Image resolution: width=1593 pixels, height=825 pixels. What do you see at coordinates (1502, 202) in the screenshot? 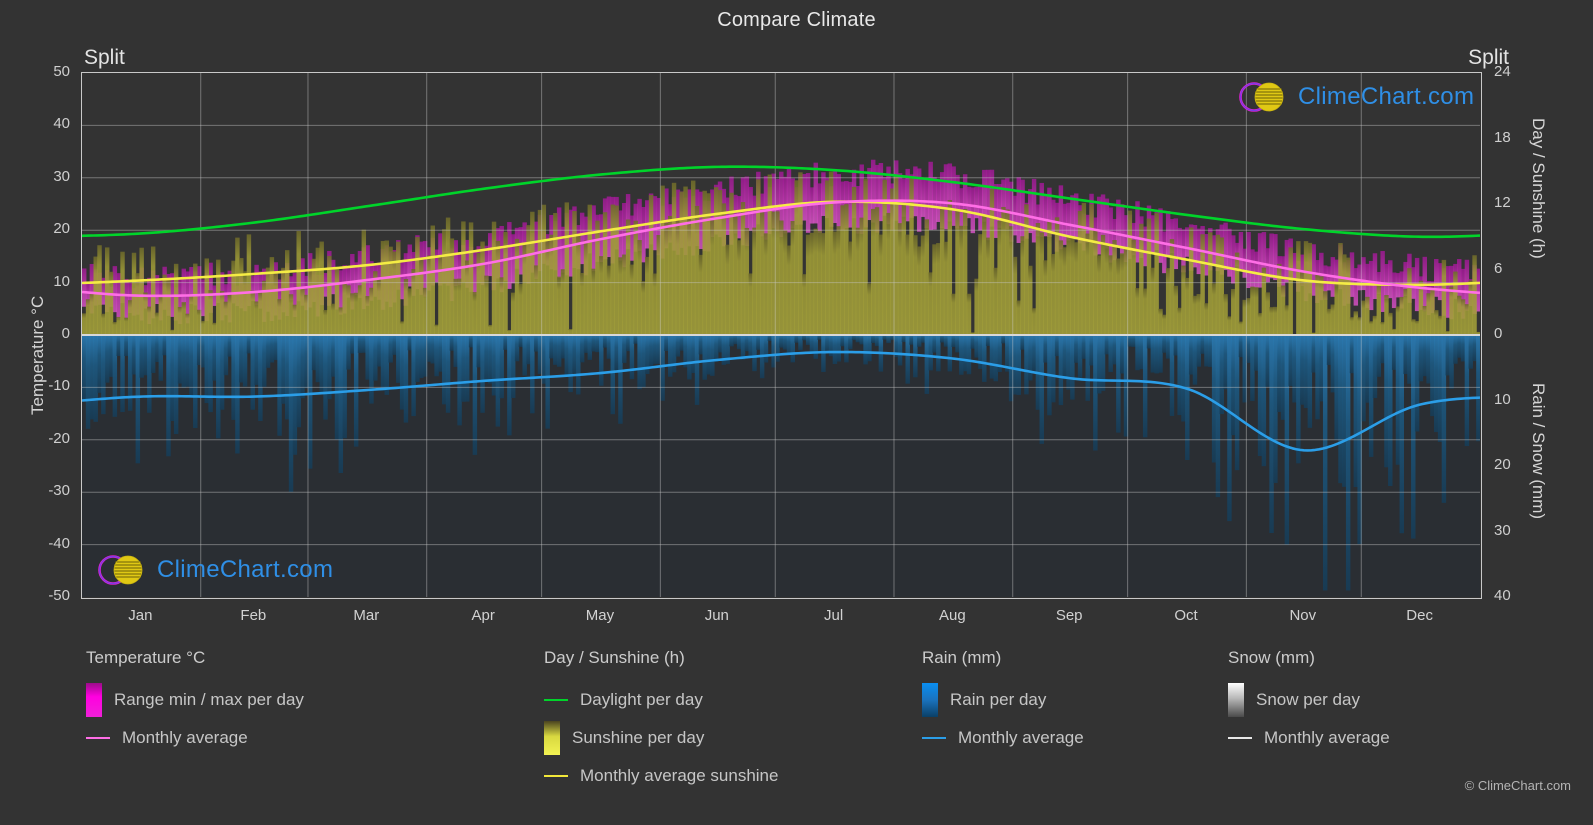
I see `y-tick-right-top: 12` at bounding box center [1502, 202].